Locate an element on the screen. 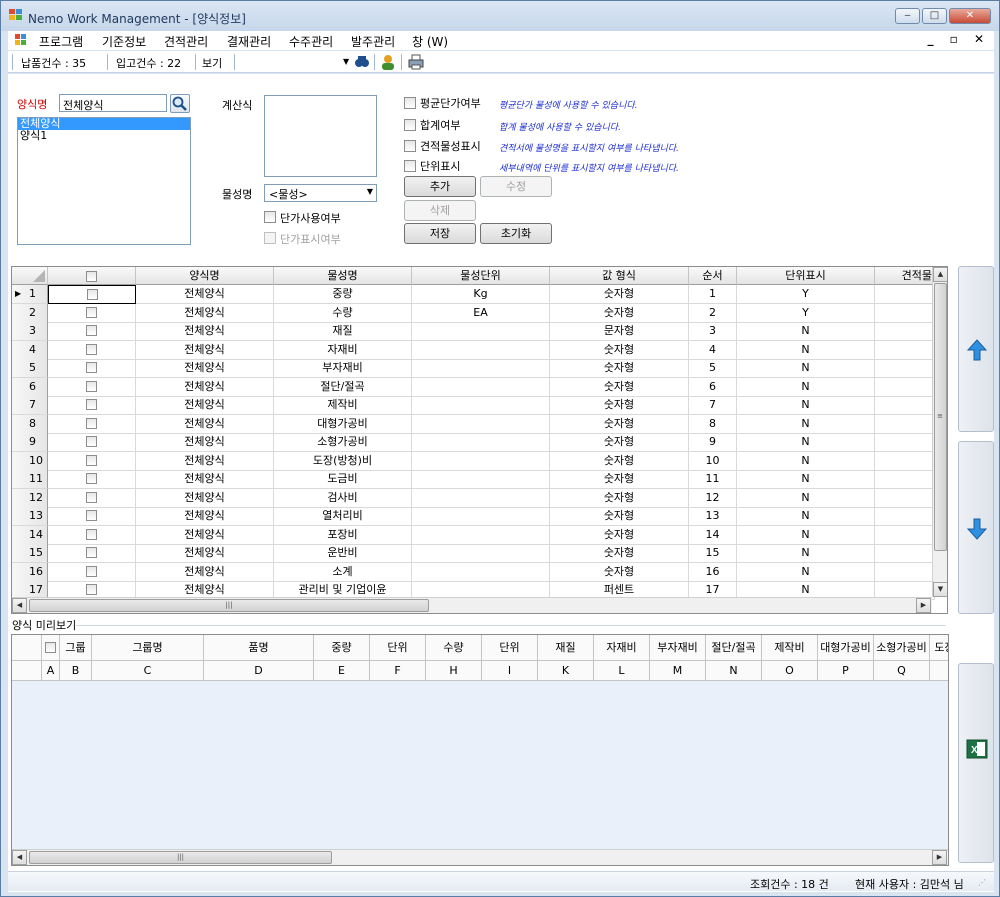 Image resolution: width=1000 pixels, height=897 pixels. preview-col-header: 그룹 is located at coordinates (76, 648).